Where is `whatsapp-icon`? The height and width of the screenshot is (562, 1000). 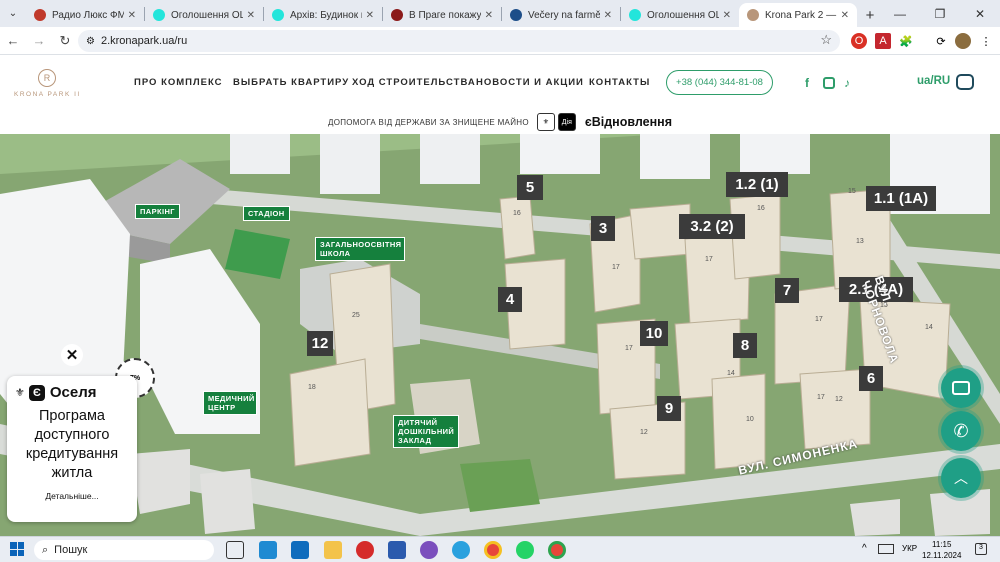 whatsapp-icon is located at coordinates (525, 550).